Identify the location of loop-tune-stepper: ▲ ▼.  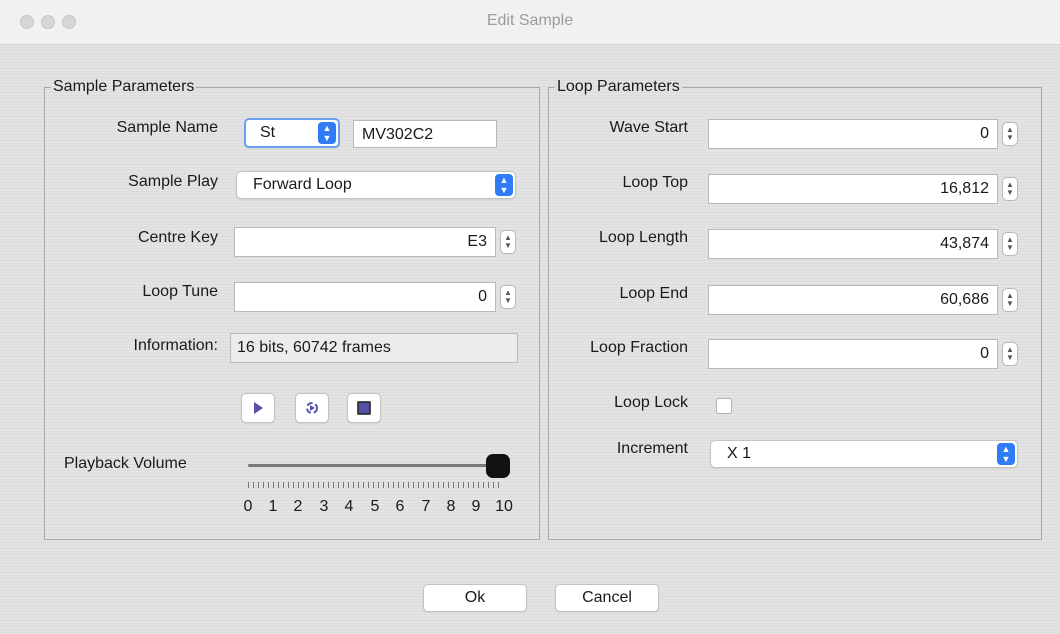
(508, 297).